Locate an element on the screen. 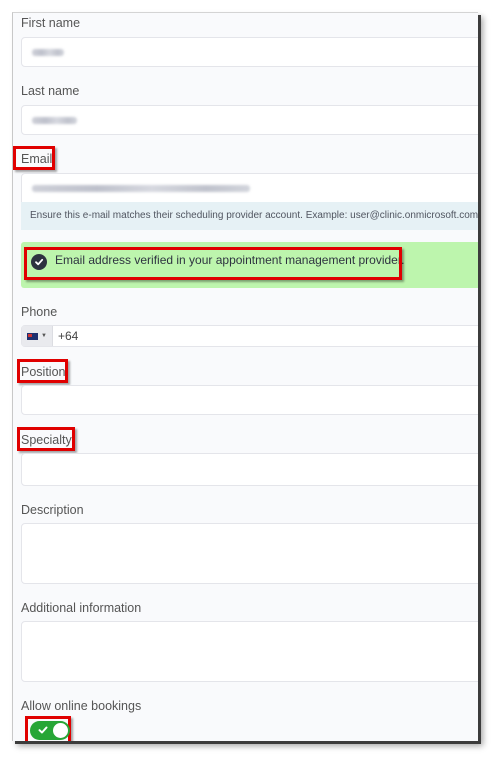  phone-value: +64 is located at coordinates (68, 336).